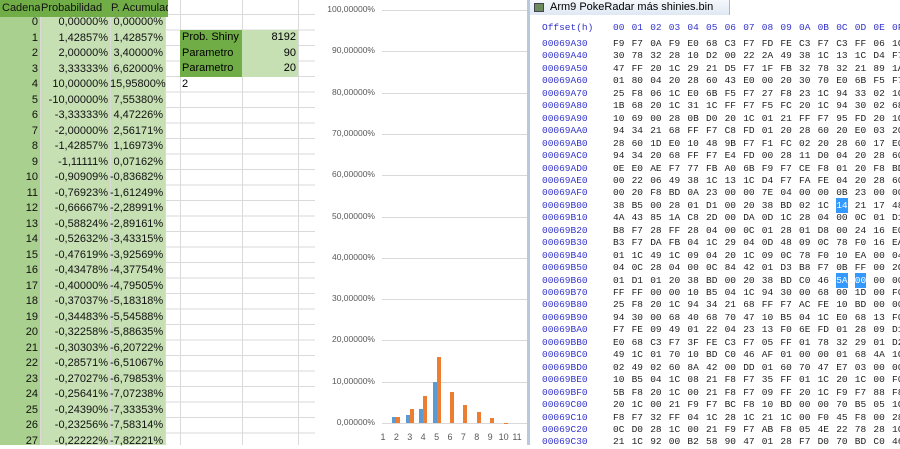 This screenshot has height=449, width=900. Describe the element at coordinates (748, 441) in the screenshot. I see `hex-byte: 47` at that location.